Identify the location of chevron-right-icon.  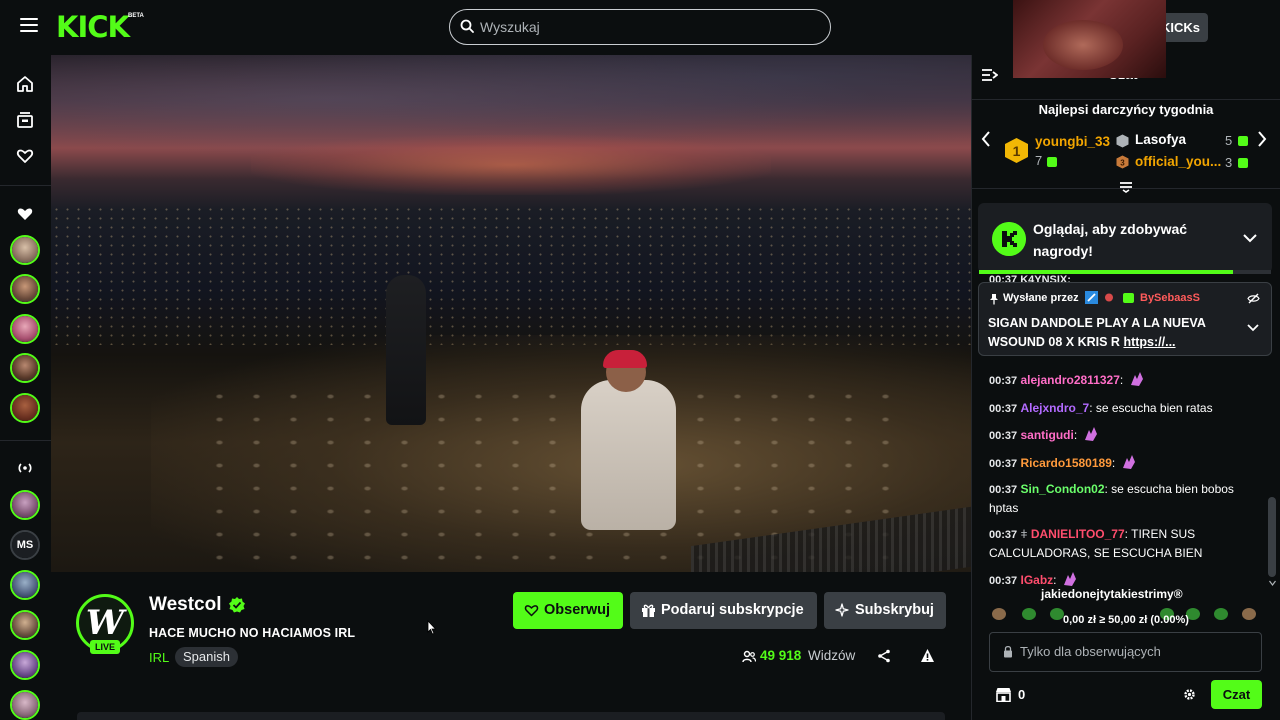
(1262, 139).